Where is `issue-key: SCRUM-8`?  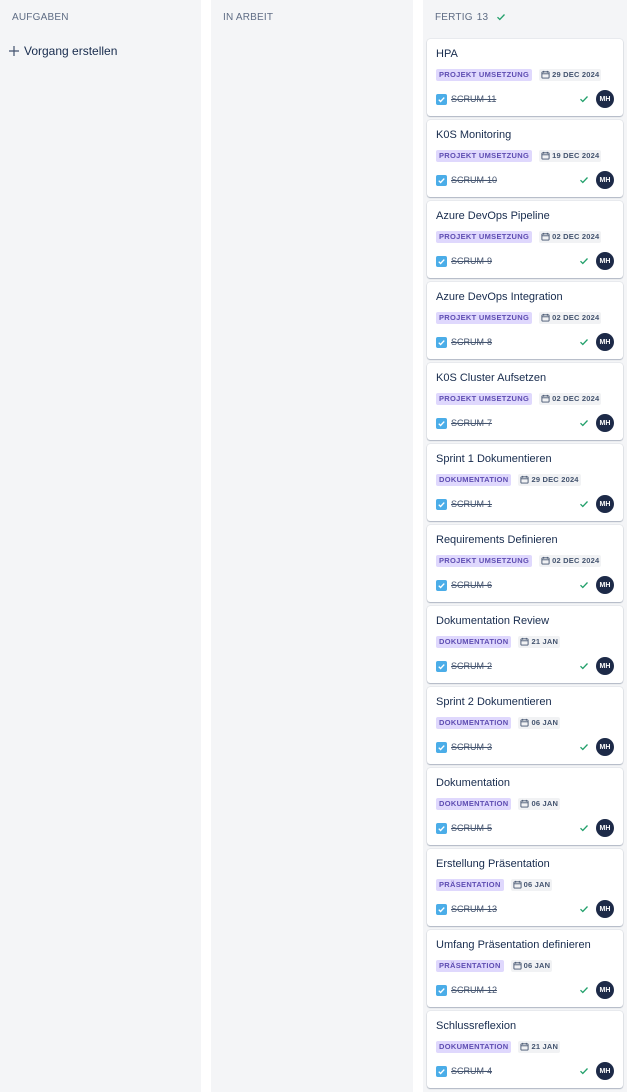 issue-key: SCRUM-8 is located at coordinates (471, 342).